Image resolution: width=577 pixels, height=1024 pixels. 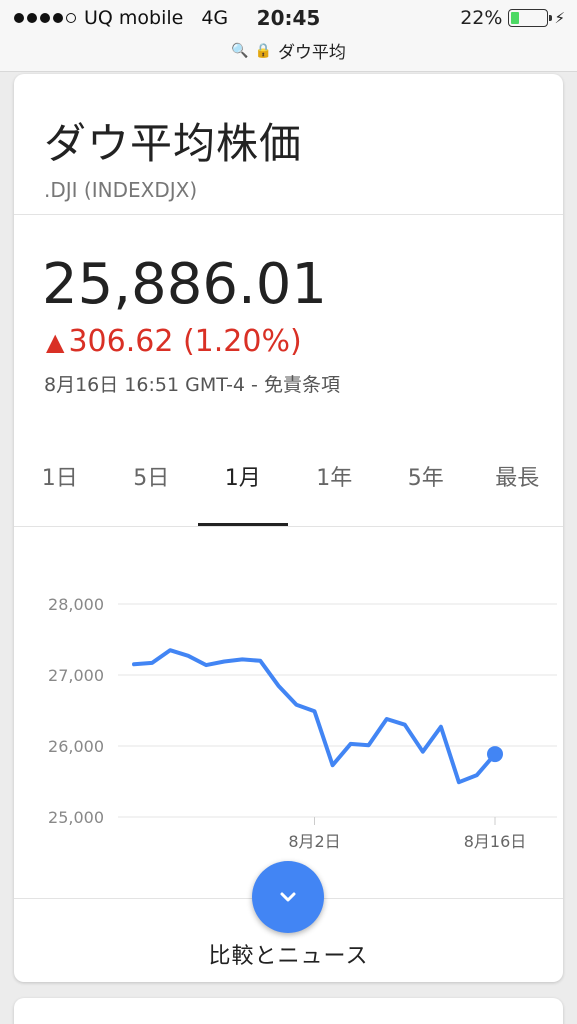 What do you see at coordinates (288, 1011) in the screenshot?
I see `next-card` at bounding box center [288, 1011].